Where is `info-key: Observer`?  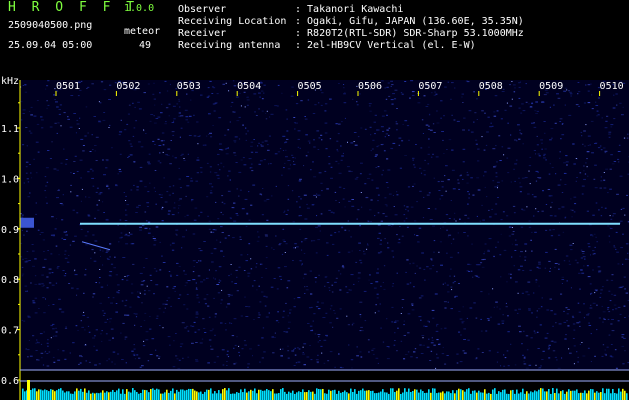 info-key: Observer is located at coordinates (202, 9).